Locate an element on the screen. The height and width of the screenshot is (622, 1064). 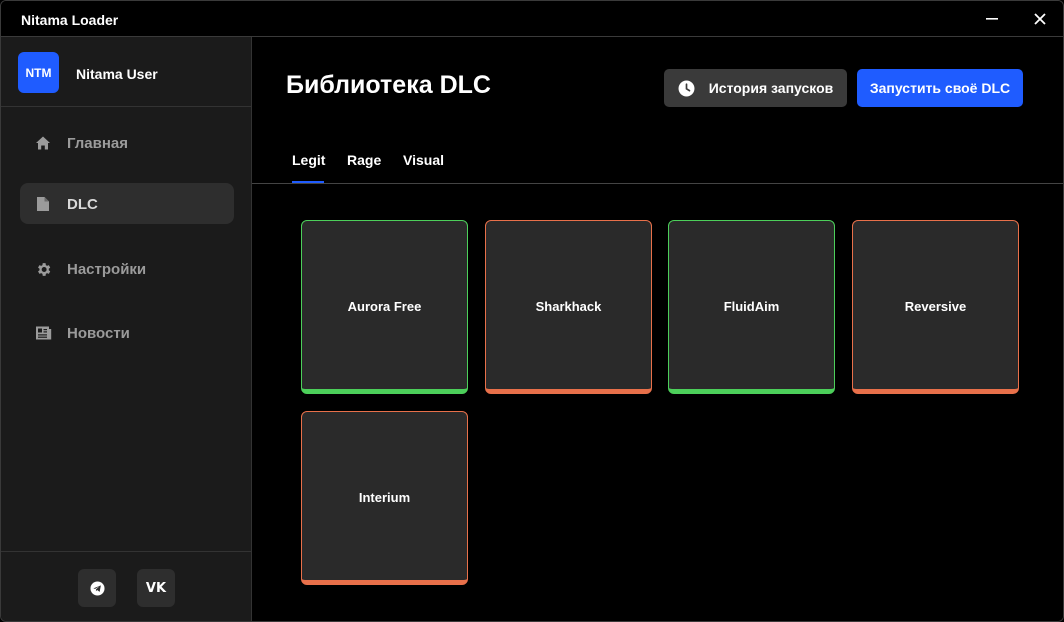
dlc-card-reversive: Reversive is located at coordinates (935, 307).